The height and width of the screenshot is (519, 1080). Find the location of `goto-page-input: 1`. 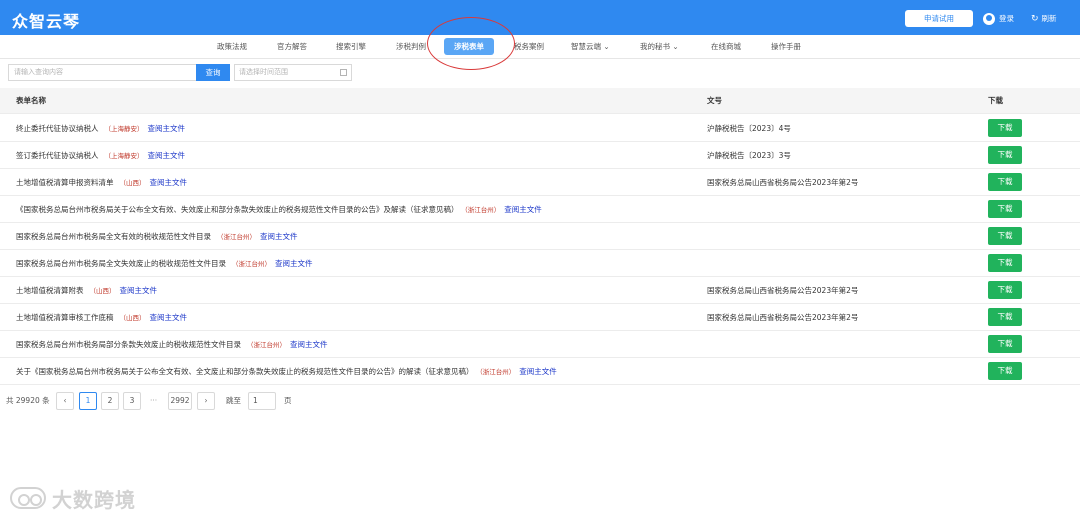

goto-page-input: 1 is located at coordinates (262, 401).